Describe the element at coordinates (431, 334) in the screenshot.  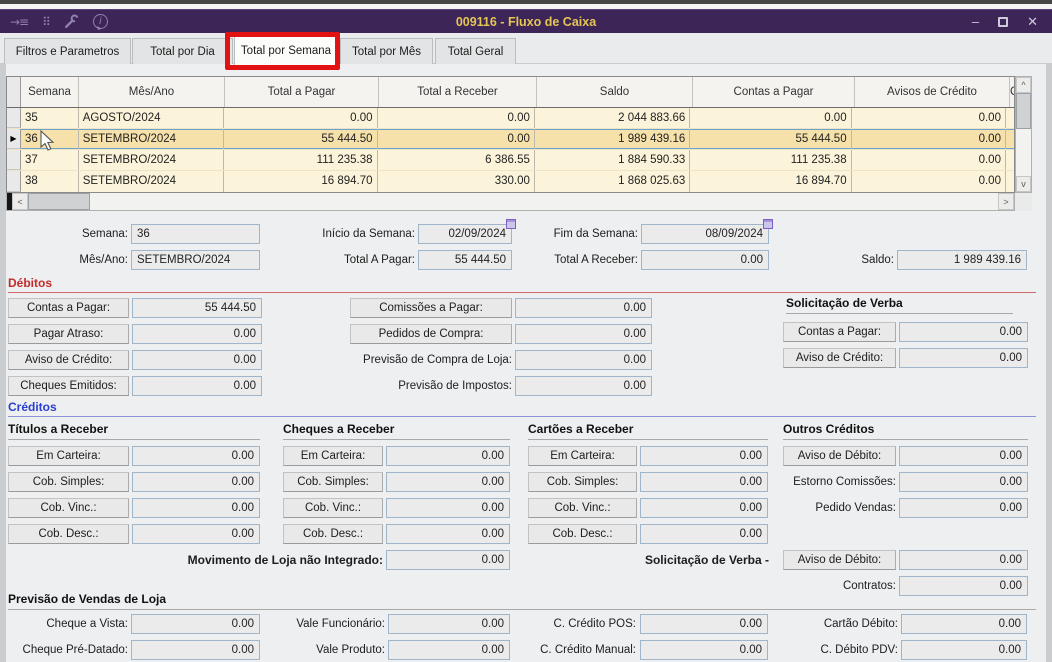
I see `pedidos-de-compra-button: Pedidos de Compra:` at that location.